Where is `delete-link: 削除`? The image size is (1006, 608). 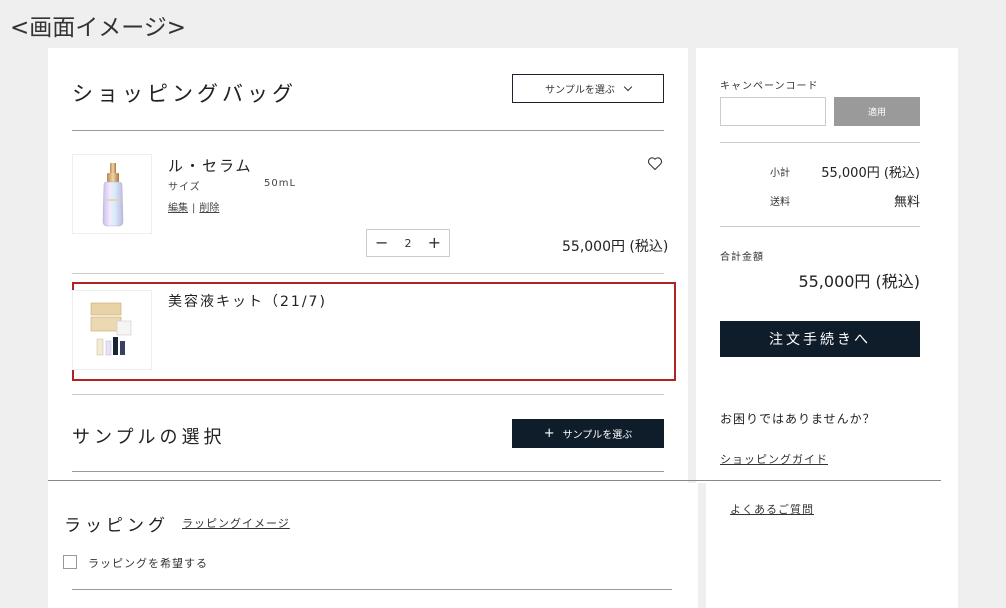 delete-link: 削除 is located at coordinates (209, 208).